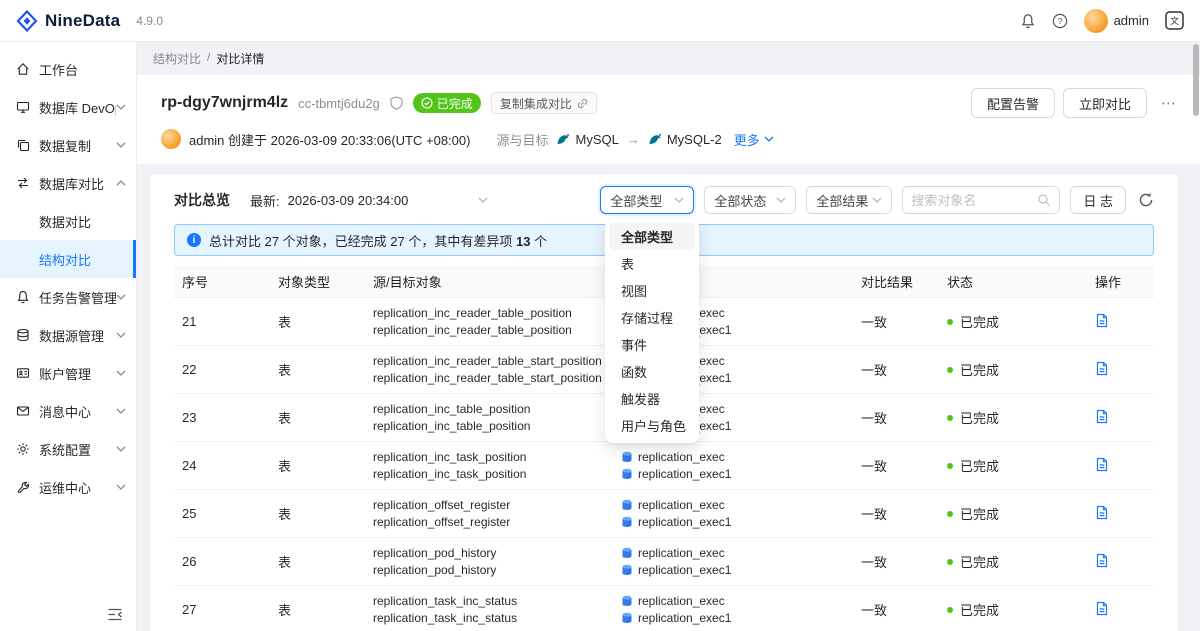 Image resolution: width=1200 pixels, height=631 pixels. What do you see at coordinates (652, 344) in the screenshot?
I see `dropdown-option-event: 事件` at bounding box center [652, 344].